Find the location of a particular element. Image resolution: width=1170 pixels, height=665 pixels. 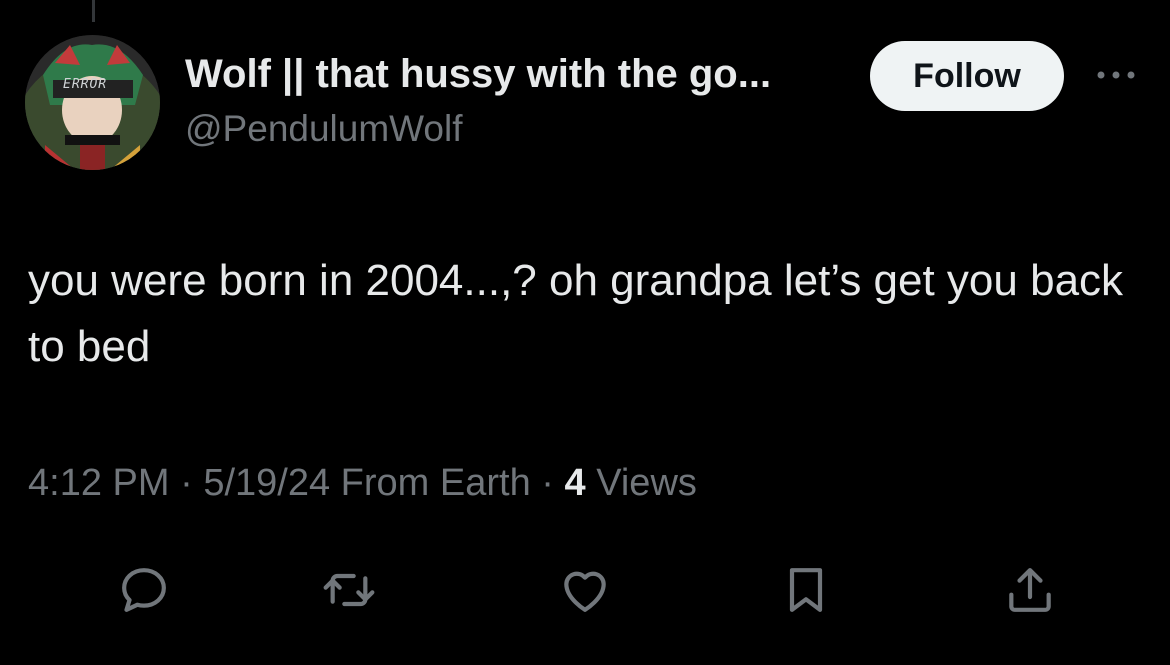

tweet-source: From Earth is located at coordinates (435, 483).